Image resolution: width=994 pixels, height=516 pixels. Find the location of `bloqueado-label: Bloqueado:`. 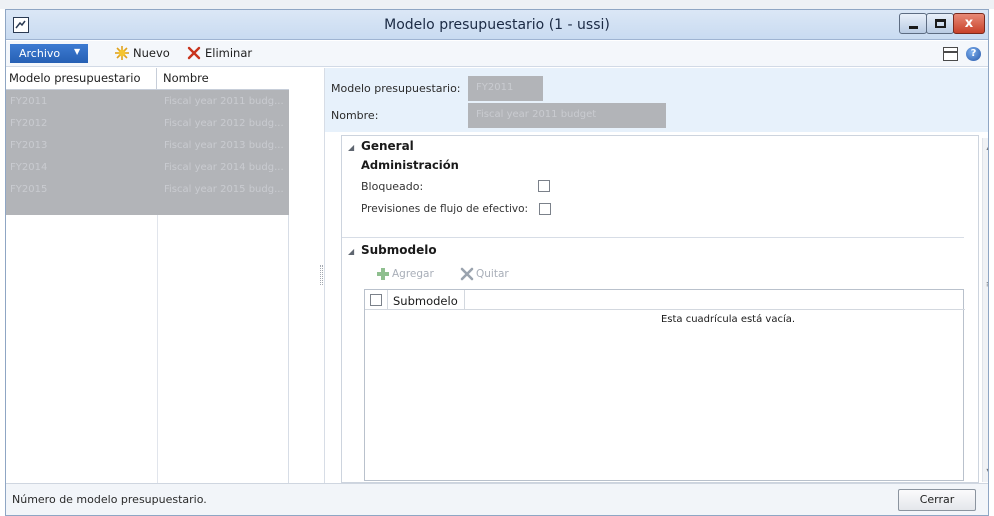

bloqueado-label: Bloqueado: is located at coordinates (392, 186).